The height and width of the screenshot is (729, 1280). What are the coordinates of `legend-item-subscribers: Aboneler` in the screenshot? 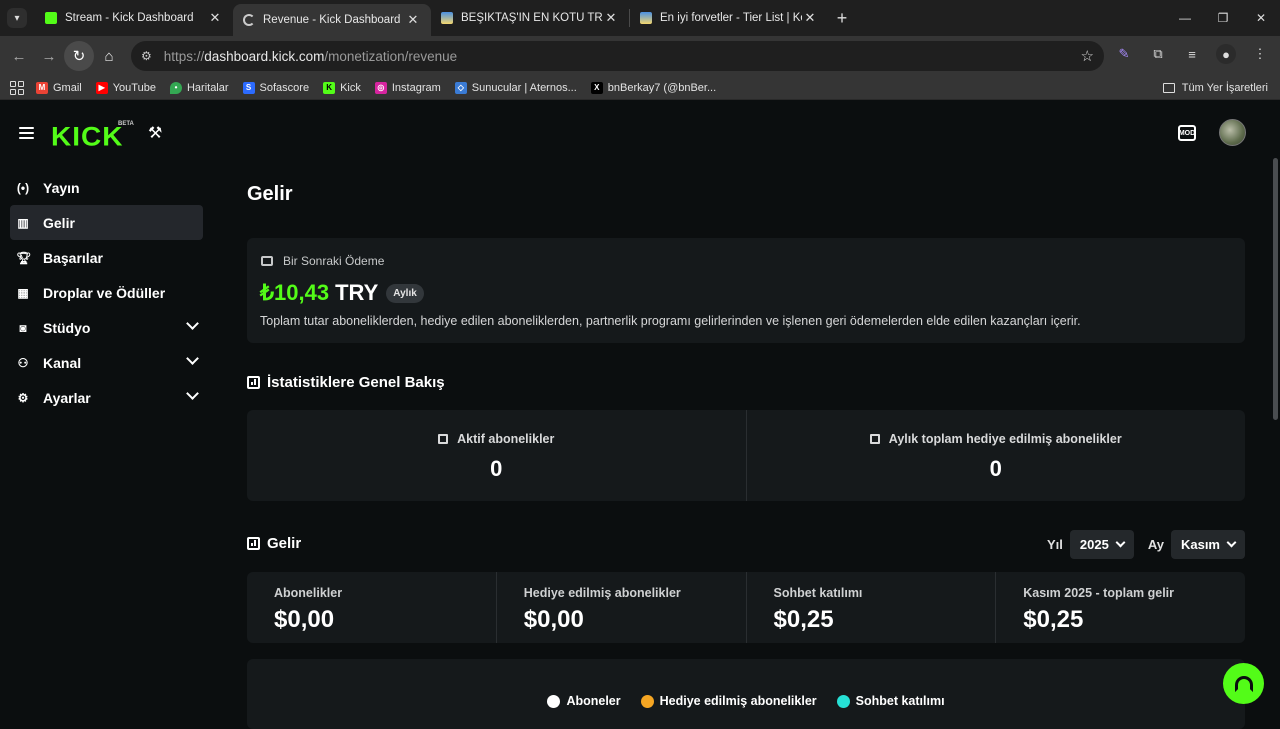 It's located at (584, 701).